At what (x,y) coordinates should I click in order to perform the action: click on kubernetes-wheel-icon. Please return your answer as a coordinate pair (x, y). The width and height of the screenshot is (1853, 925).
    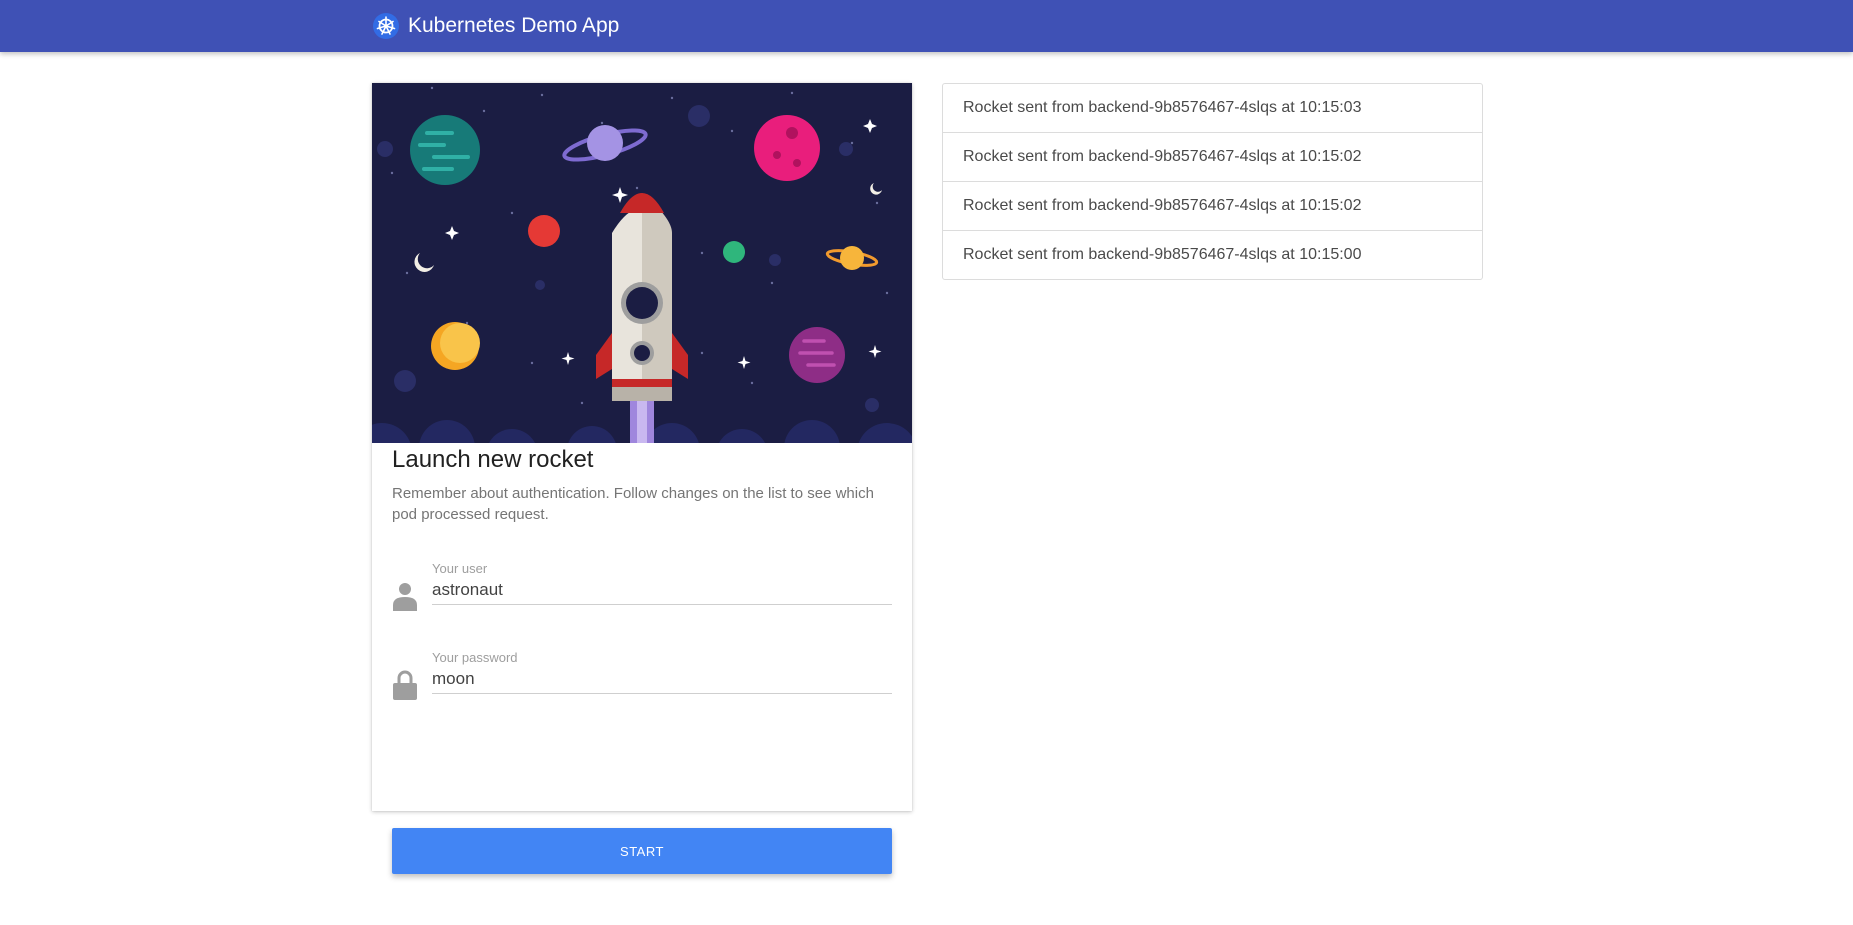
    Looking at the image, I should click on (386, 26).